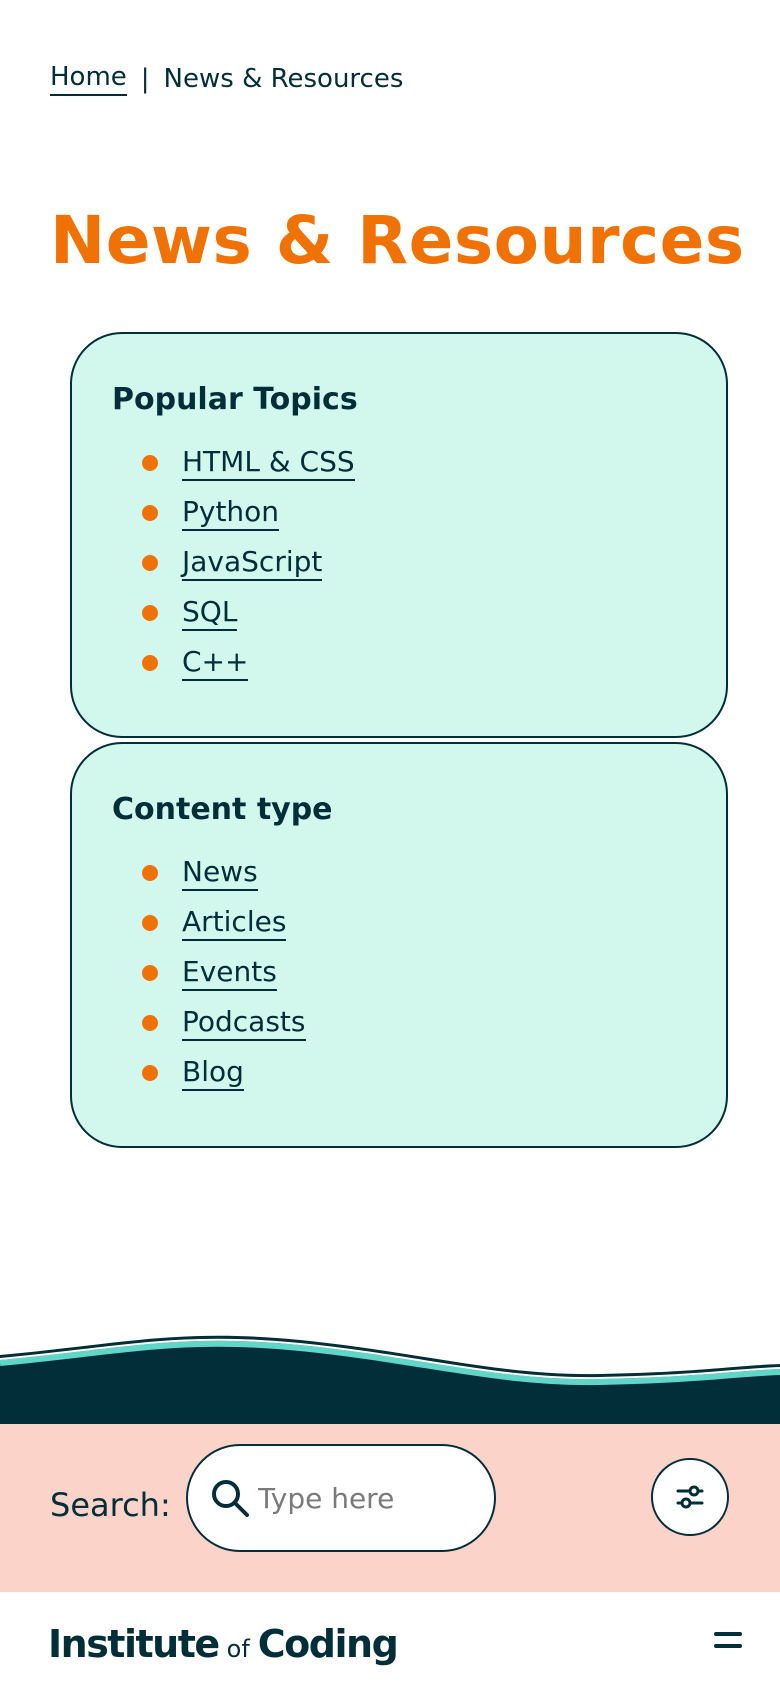 The height and width of the screenshot is (1688, 780). I want to click on list-item: News, so click(224, 877).